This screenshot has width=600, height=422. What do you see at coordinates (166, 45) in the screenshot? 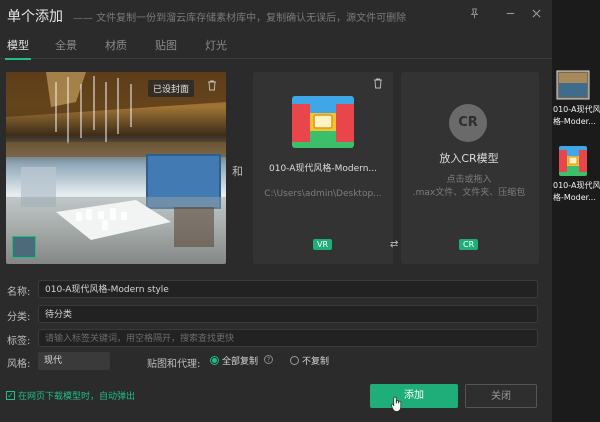
I see `tab-texture: 贴图` at bounding box center [166, 45].